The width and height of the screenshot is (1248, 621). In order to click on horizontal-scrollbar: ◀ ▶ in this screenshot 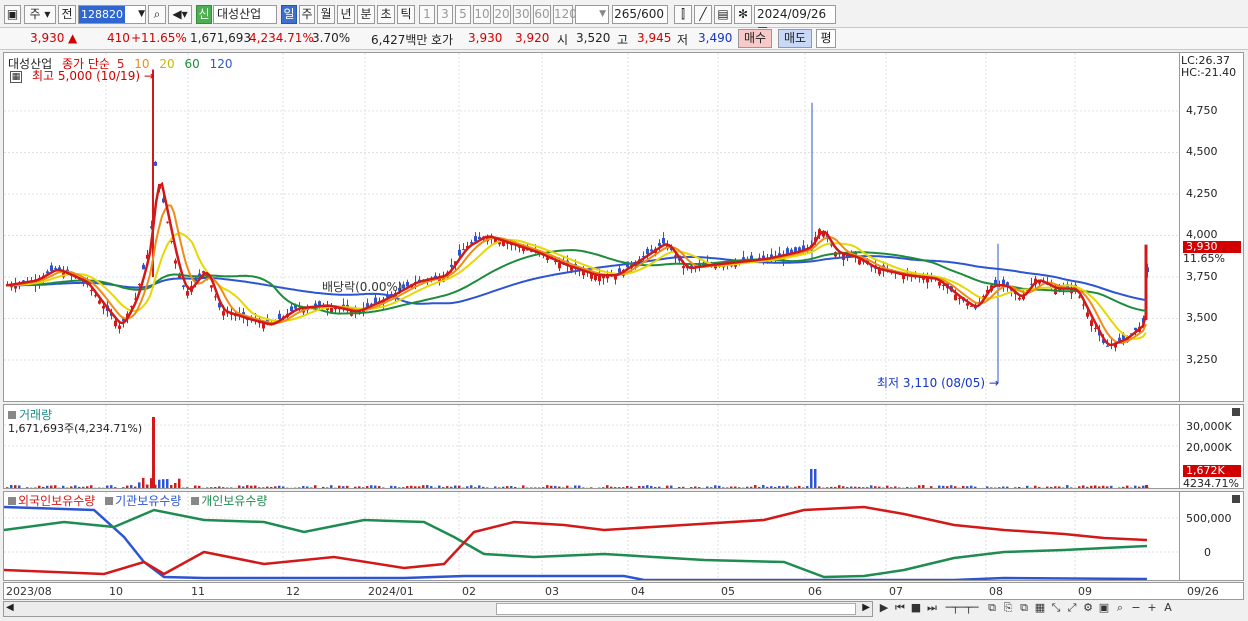, I will do `click(438, 609)`.